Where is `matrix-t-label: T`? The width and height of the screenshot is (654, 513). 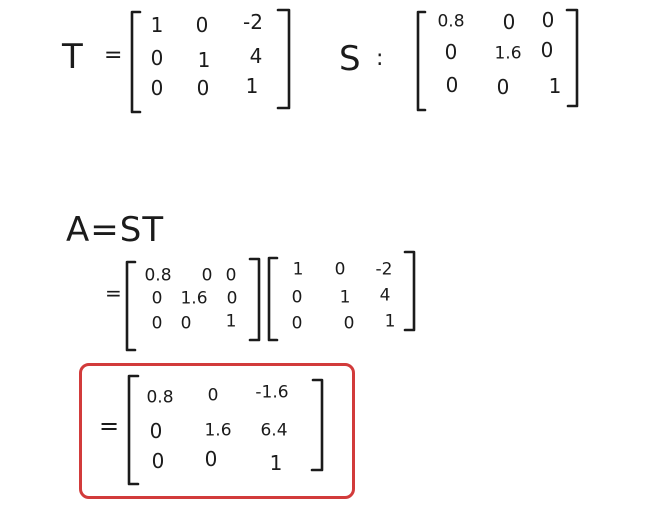 matrix-t-label: T is located at coordinates (72, 57).